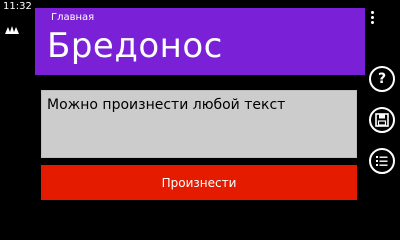 Image resolution: width=400 pixels, height=240 pixels. I want to click on save-icon, so click(382, 120).